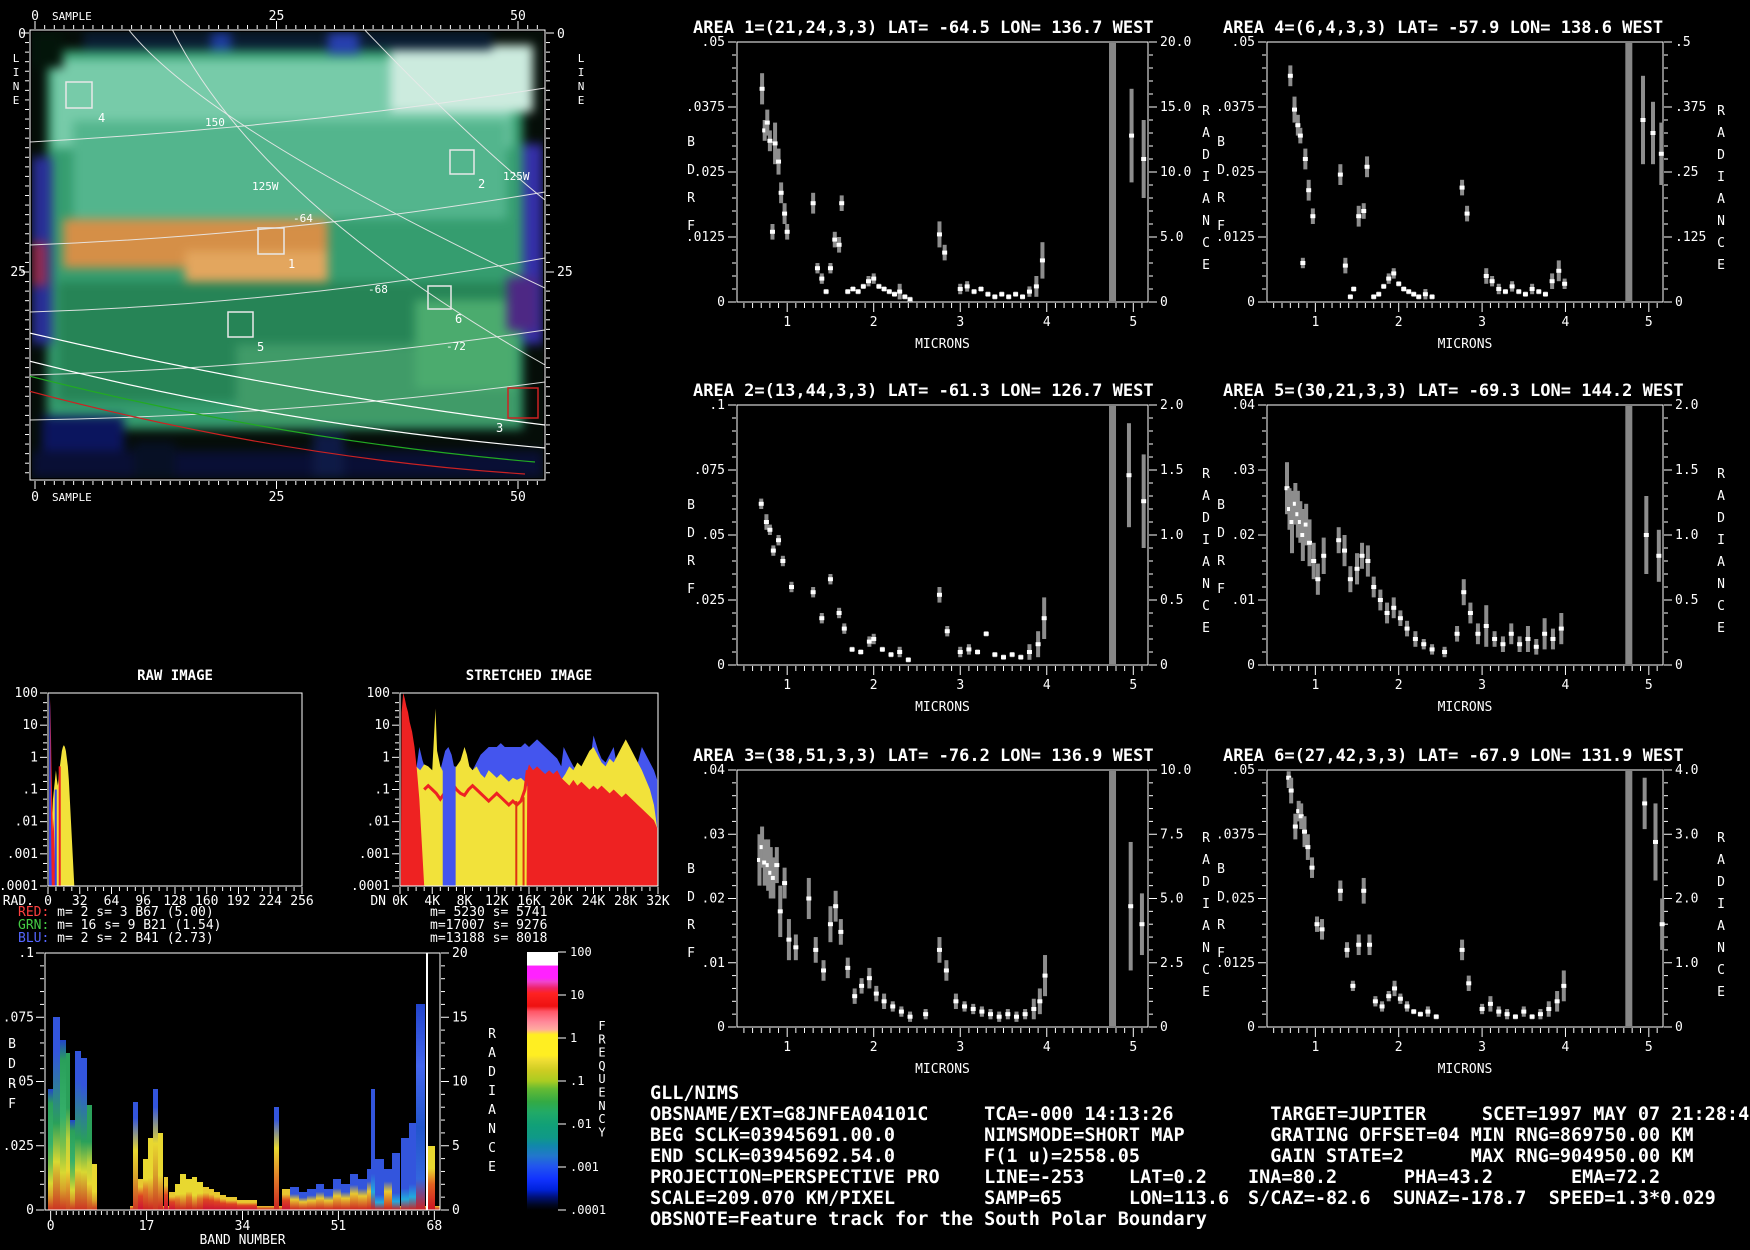 The height and width of the screenshot is (1250, 1750). Describe the element at coordinates (713, 42) in the screenshot. I see `svg-text: .05` at that location.